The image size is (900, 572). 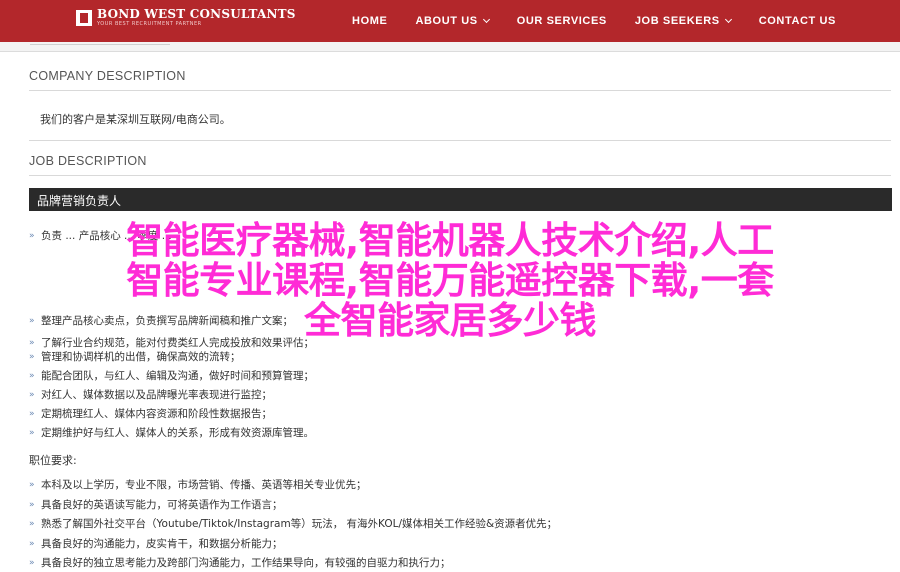 What do you see at coordinates (797, 21) in the screenshot?
I see `nav-contact-us: CONTACT US` at bounding box center [797, 21].